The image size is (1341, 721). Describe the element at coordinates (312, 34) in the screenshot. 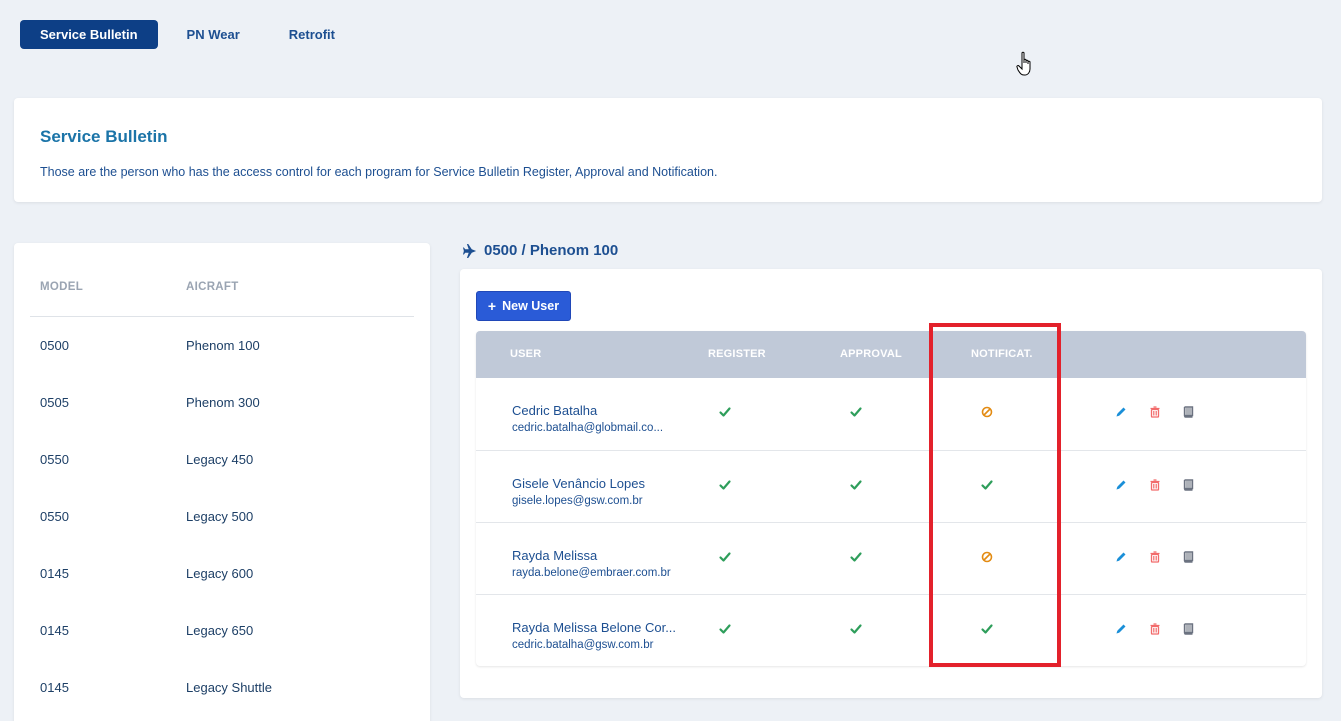

I see `tab-retrofit: Retrofit` at that location.